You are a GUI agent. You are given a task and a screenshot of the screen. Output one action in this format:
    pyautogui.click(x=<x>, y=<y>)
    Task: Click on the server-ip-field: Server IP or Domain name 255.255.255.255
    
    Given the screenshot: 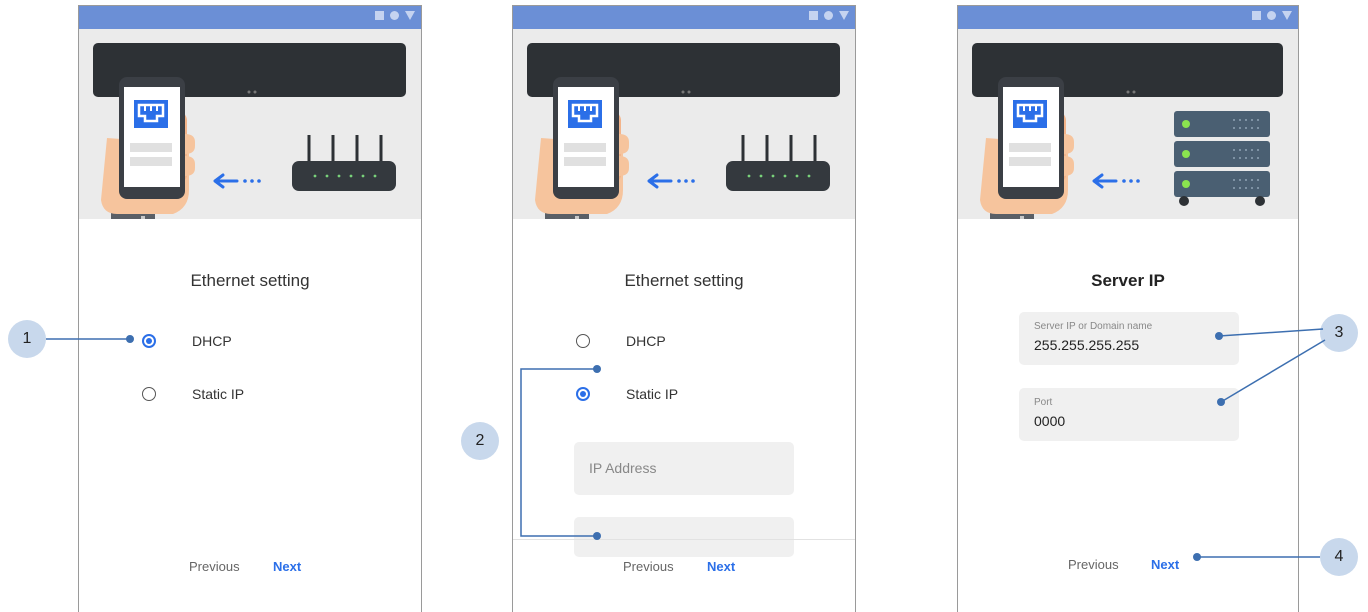 What is the action you would take?
    pyautogui.click(x=1129, y=338)
    